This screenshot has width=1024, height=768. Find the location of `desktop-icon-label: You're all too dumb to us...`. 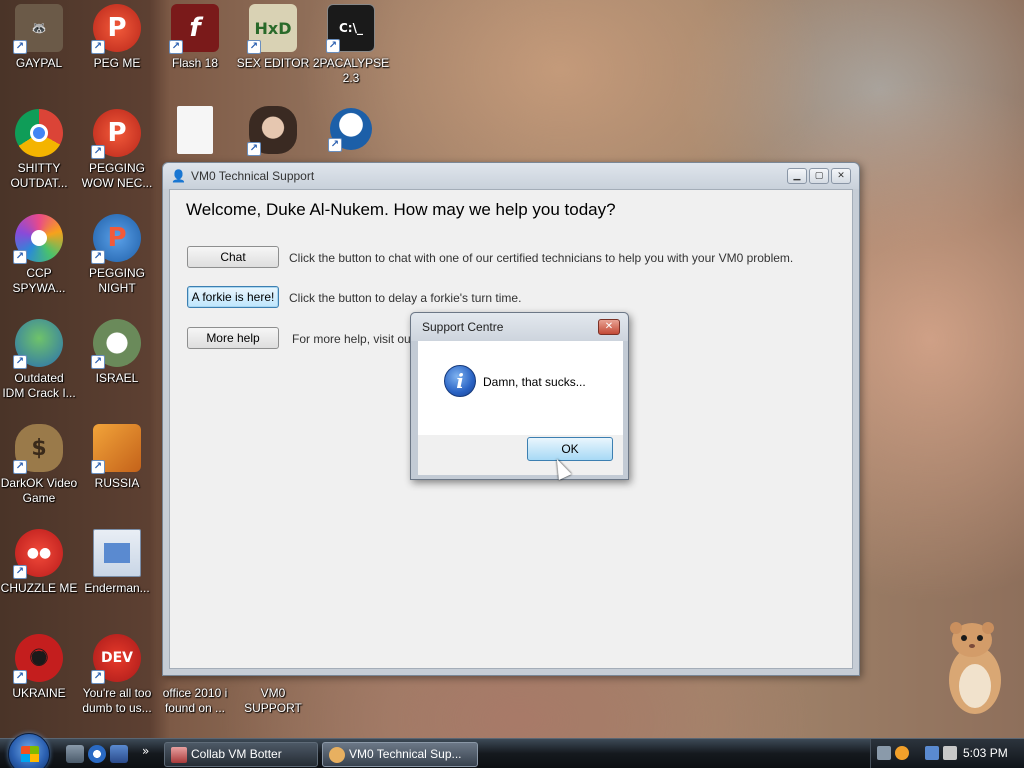

desktop-icon-label: You're all too dumb to us... is located at coordinates (117, 700).